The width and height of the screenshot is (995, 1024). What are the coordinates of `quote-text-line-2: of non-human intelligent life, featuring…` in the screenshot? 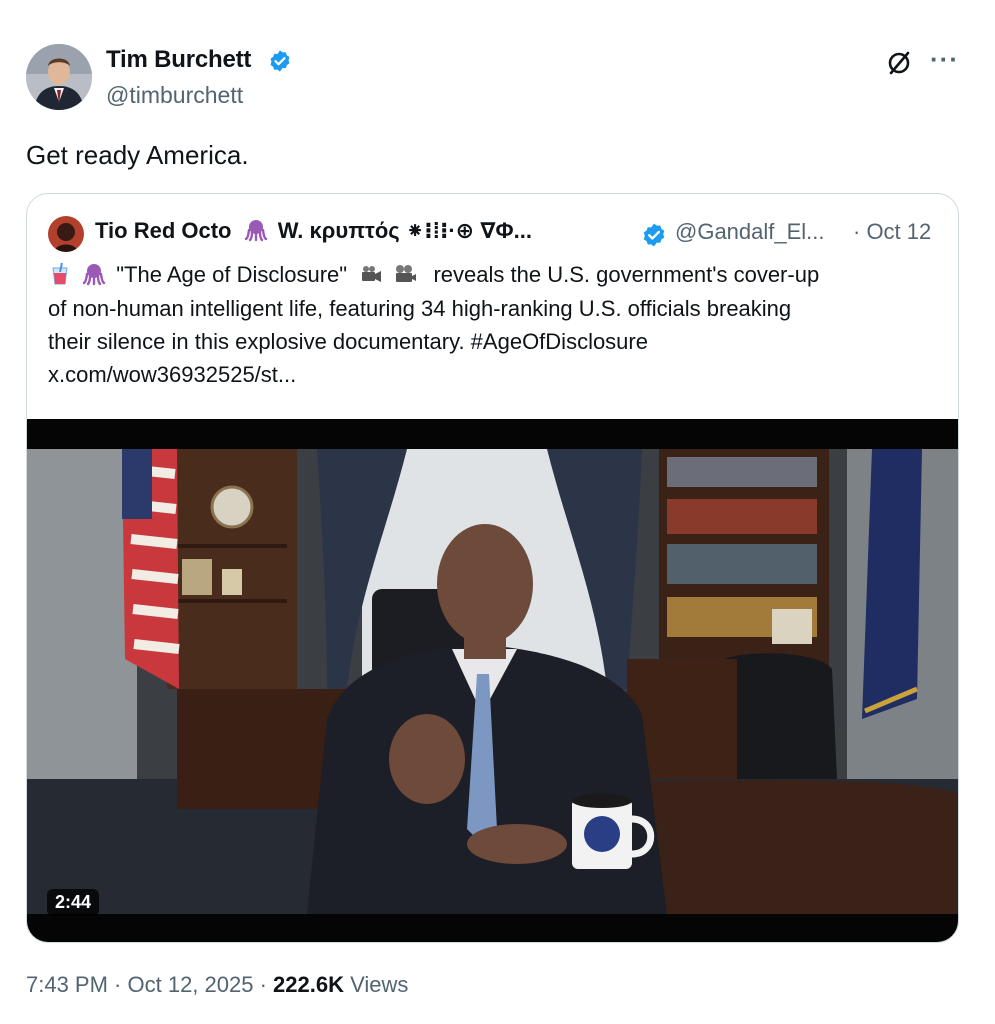 It's located at (420, 308).